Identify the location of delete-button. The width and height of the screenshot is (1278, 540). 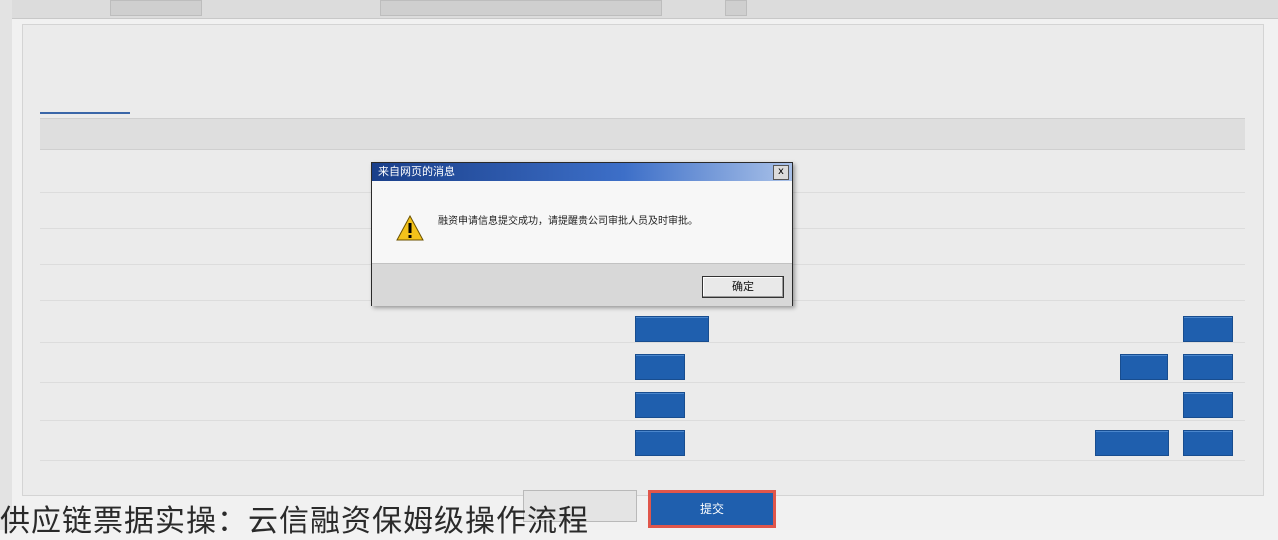
(1208, 367).